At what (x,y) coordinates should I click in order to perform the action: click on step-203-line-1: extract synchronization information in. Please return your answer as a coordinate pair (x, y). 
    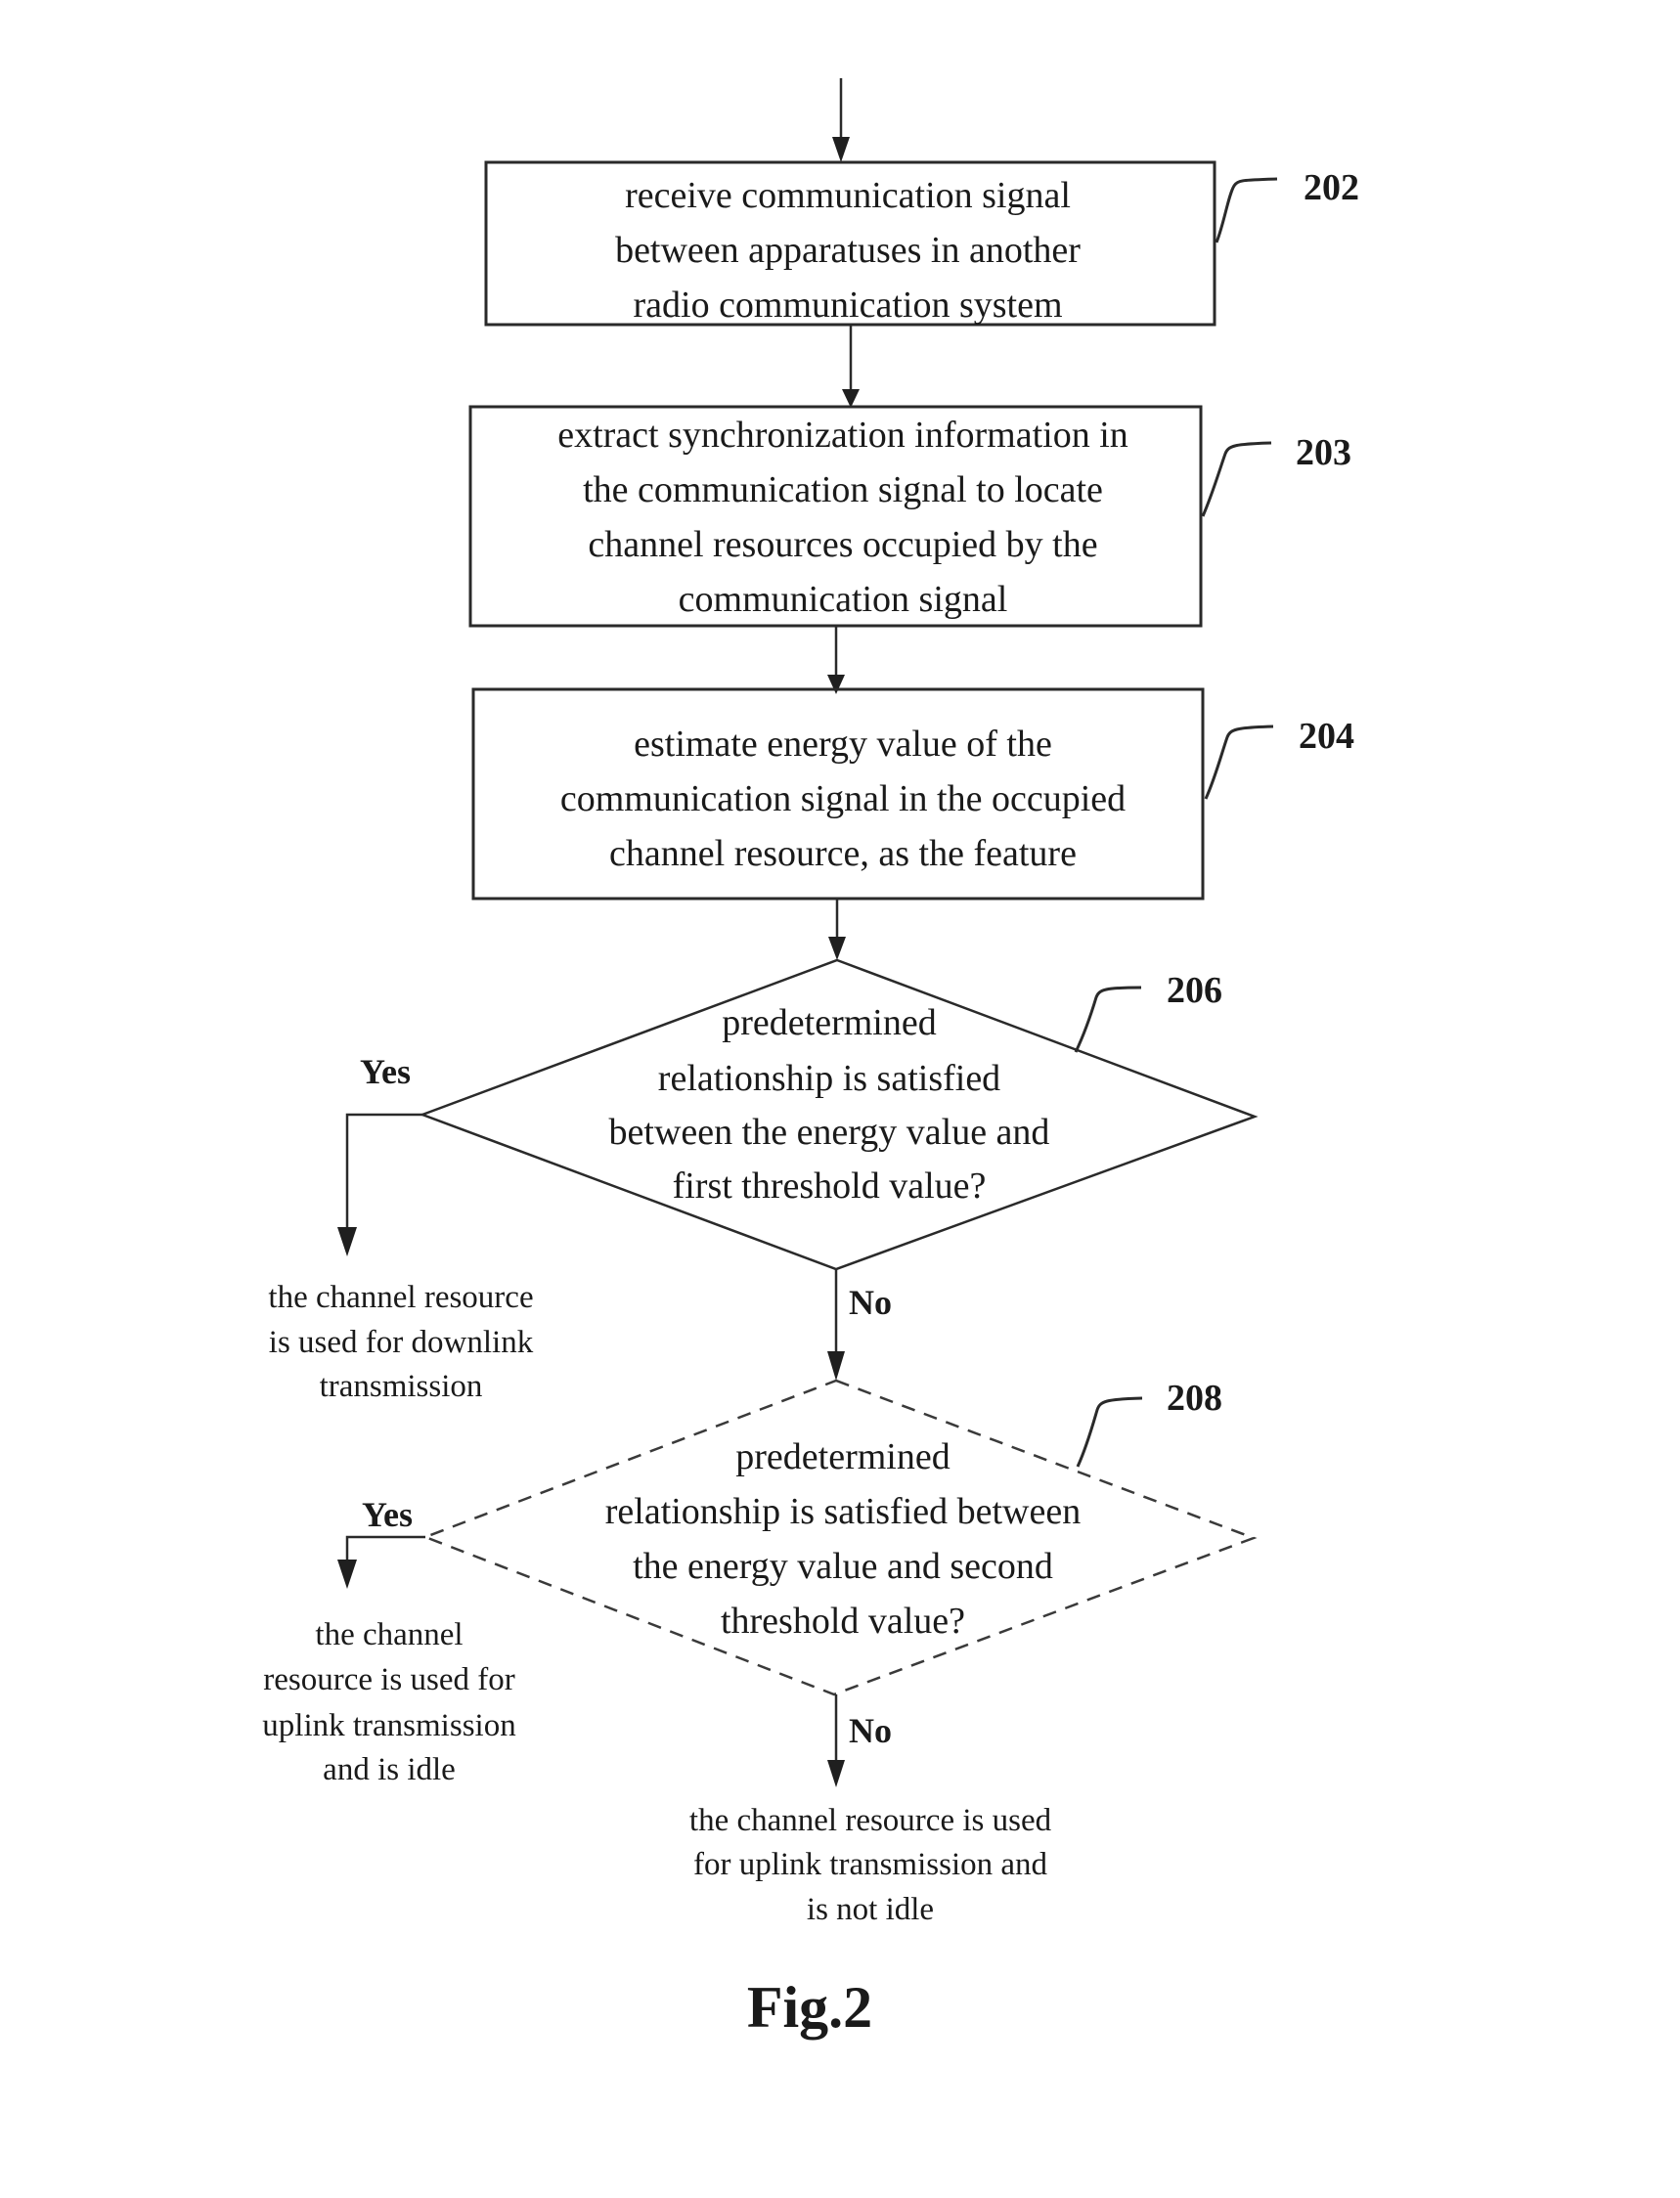
    Looking at the image, I should click on (842, 436).